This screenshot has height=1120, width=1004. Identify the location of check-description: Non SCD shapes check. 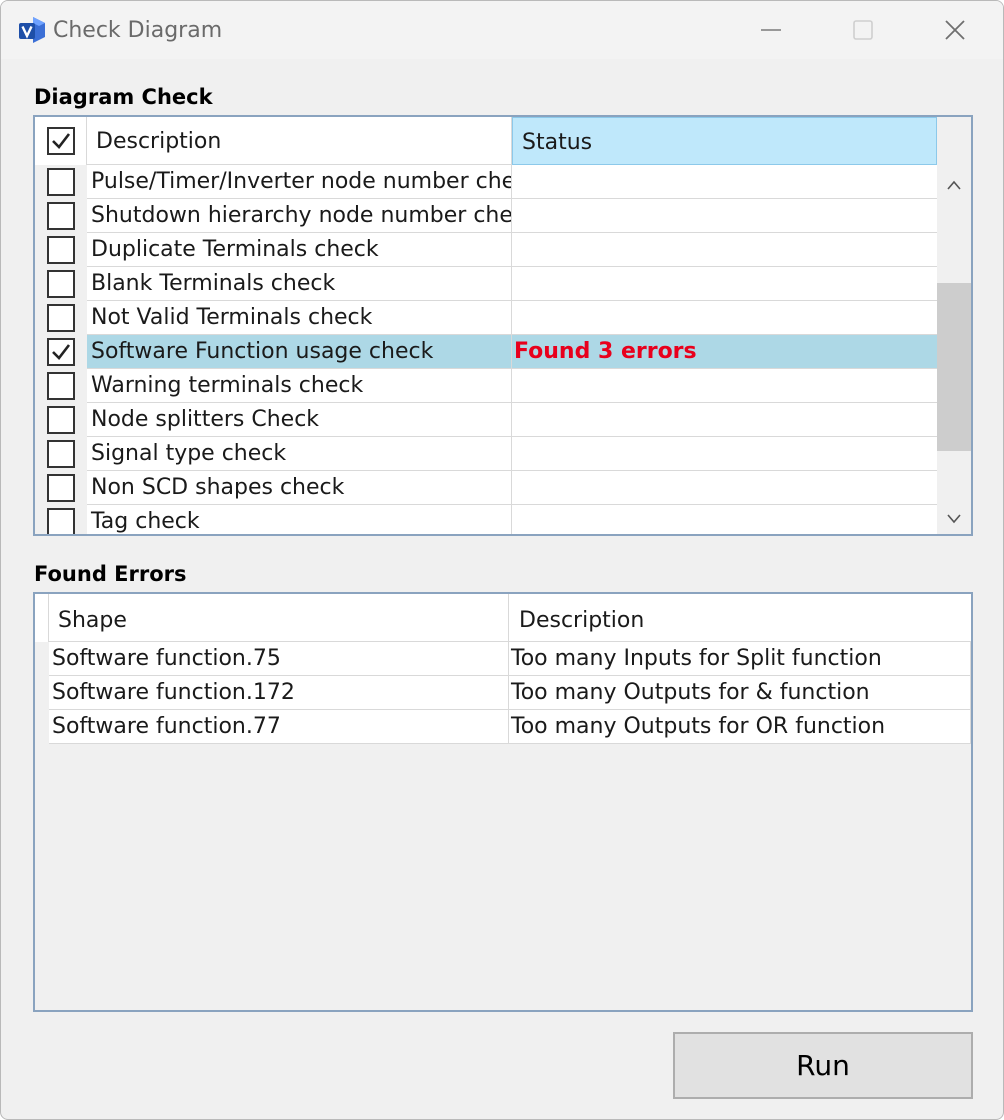
(299, 488).